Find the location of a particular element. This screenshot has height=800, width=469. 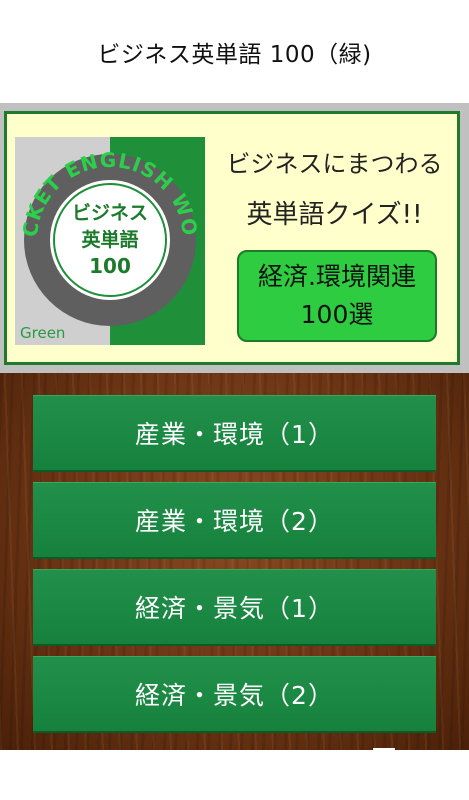

app-title: ビジネス英単語 100（緑) is located at coordinates (234, 54).